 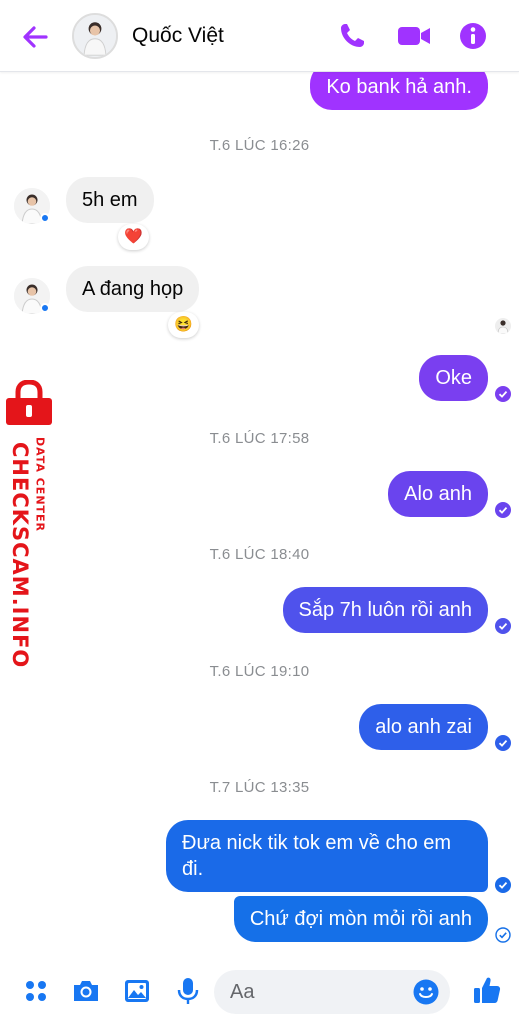 What do you see at coordinates (473, 36) in the screenshot?
I see `info-icon` at bounding box center [473, 36].